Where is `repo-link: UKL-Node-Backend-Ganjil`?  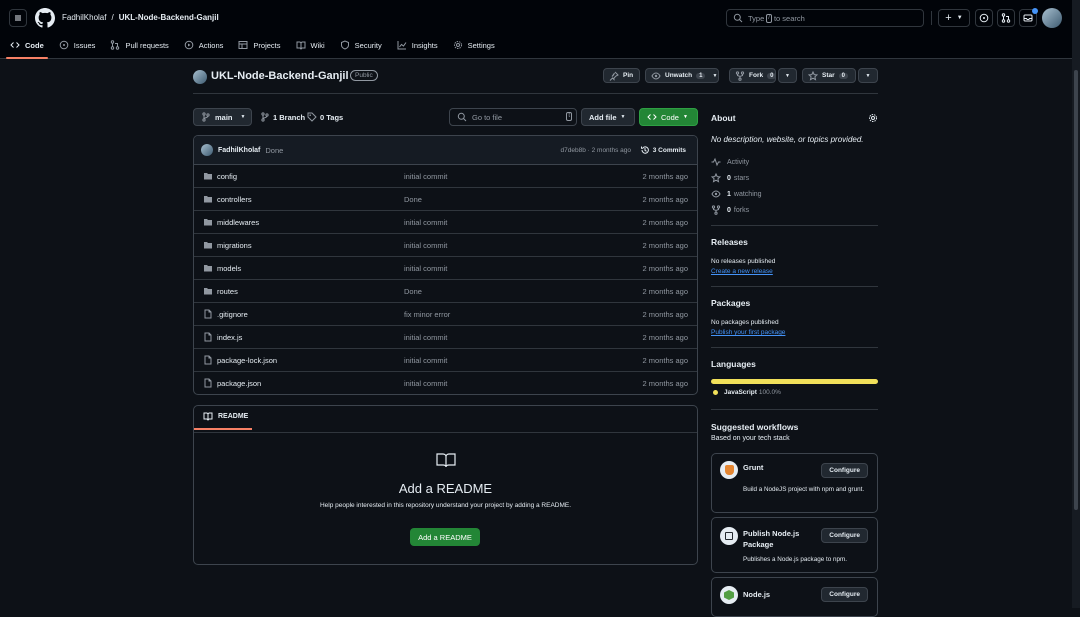 repo-link: UKL-Node-Backend-Ganjil is located at coordinates (169, 17).